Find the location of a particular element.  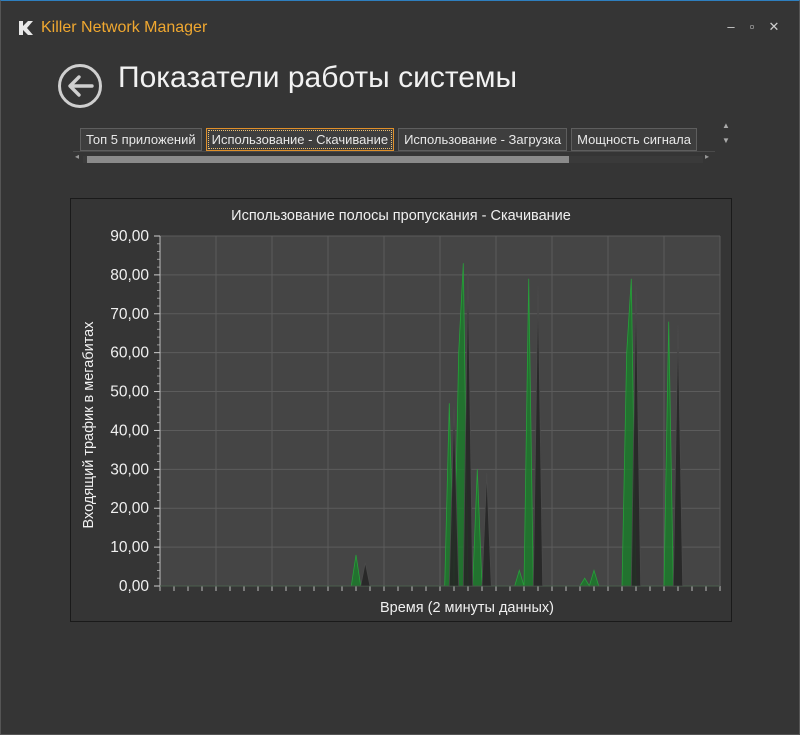

scrollbar-thumb is located at coordinates (328, 159).